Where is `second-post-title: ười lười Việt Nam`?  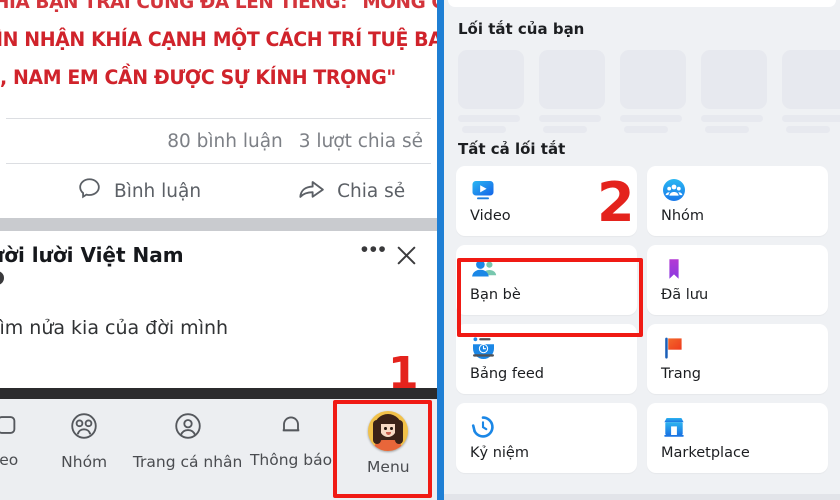
second-post-title: ười lười Việt Nam is located at coordinates (92, 255).